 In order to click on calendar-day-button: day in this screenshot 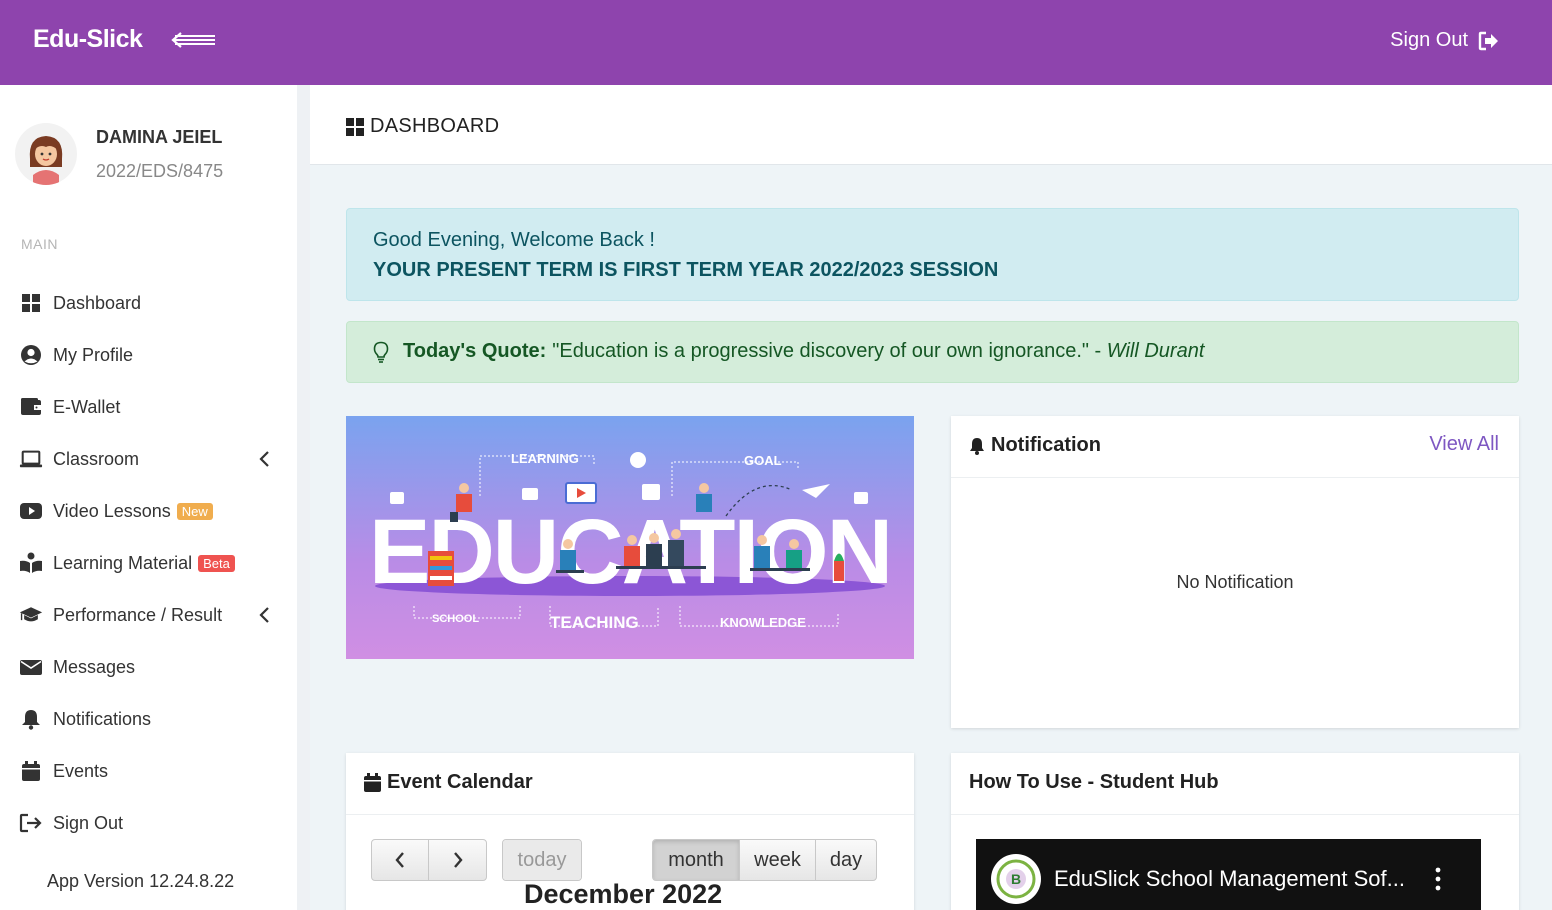, I will do `click(846, 860)`.